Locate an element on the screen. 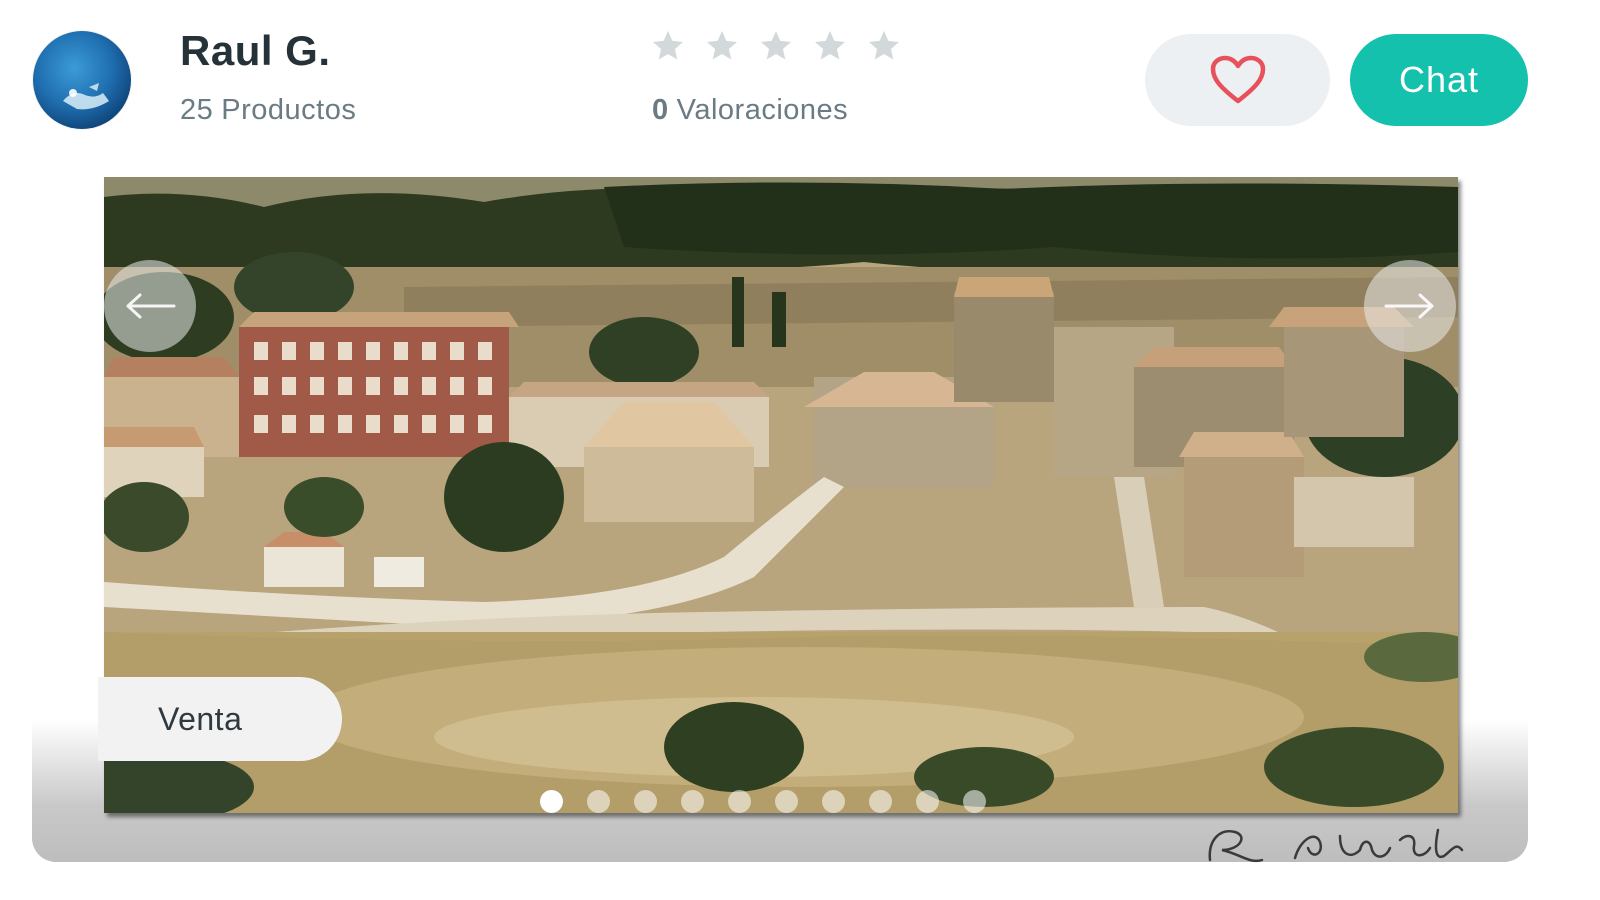 The height and width of the screenshot is (900, 1600). ratings-label: Valoraciones is located at coordinates (762, 110).